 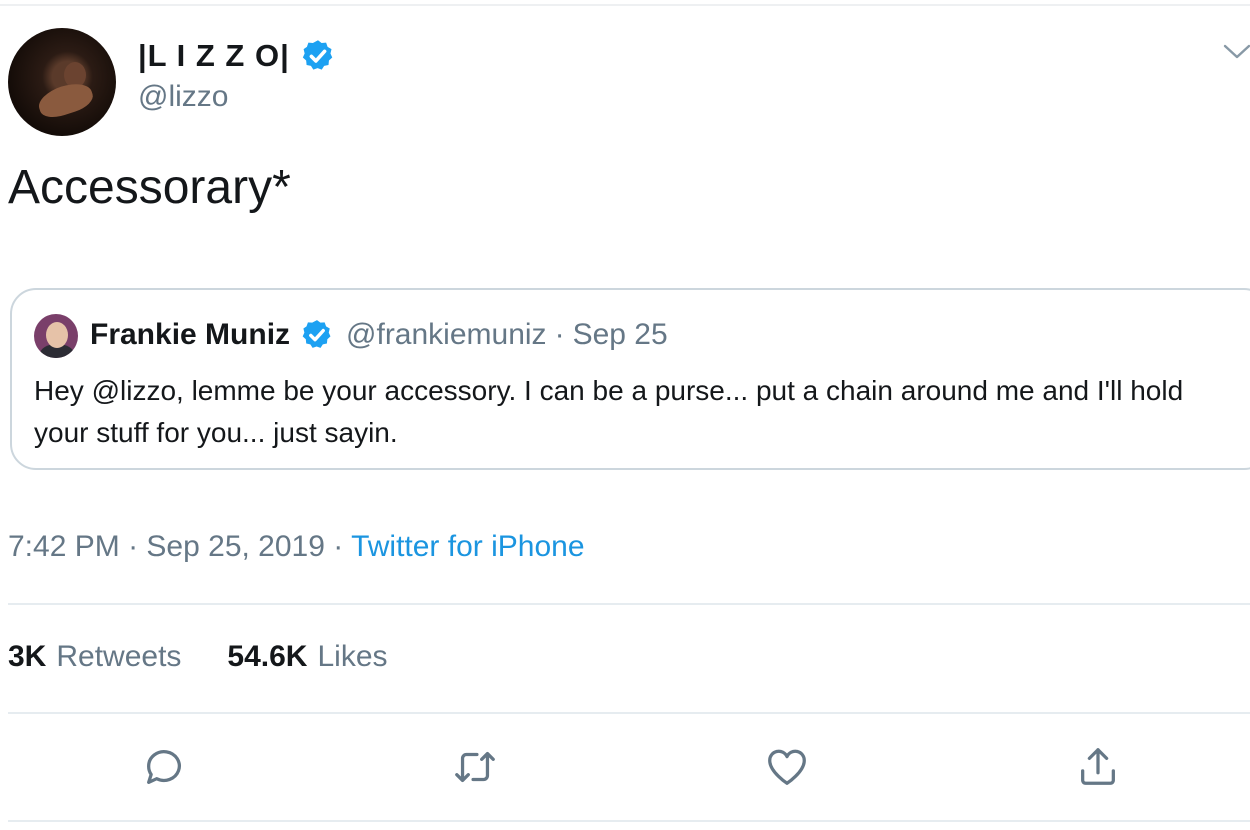 I want to click on reply-icon, so click(x=164, y=767).